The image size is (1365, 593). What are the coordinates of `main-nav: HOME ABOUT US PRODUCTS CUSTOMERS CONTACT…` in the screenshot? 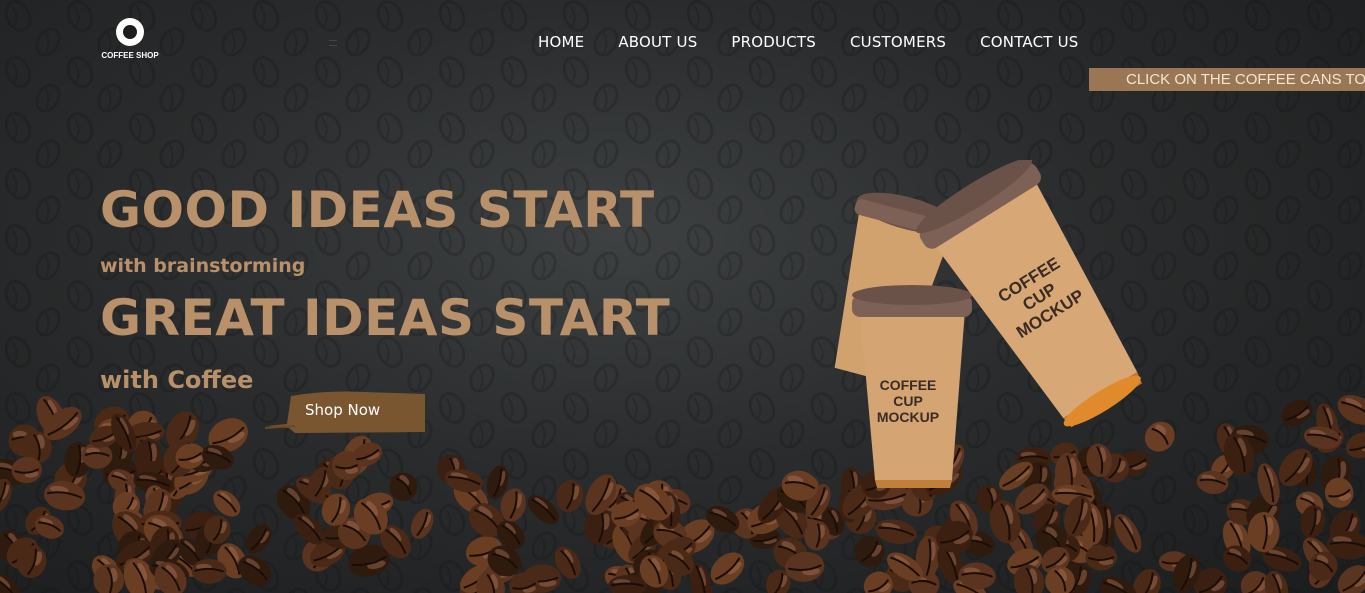 It's located at (808, 42).